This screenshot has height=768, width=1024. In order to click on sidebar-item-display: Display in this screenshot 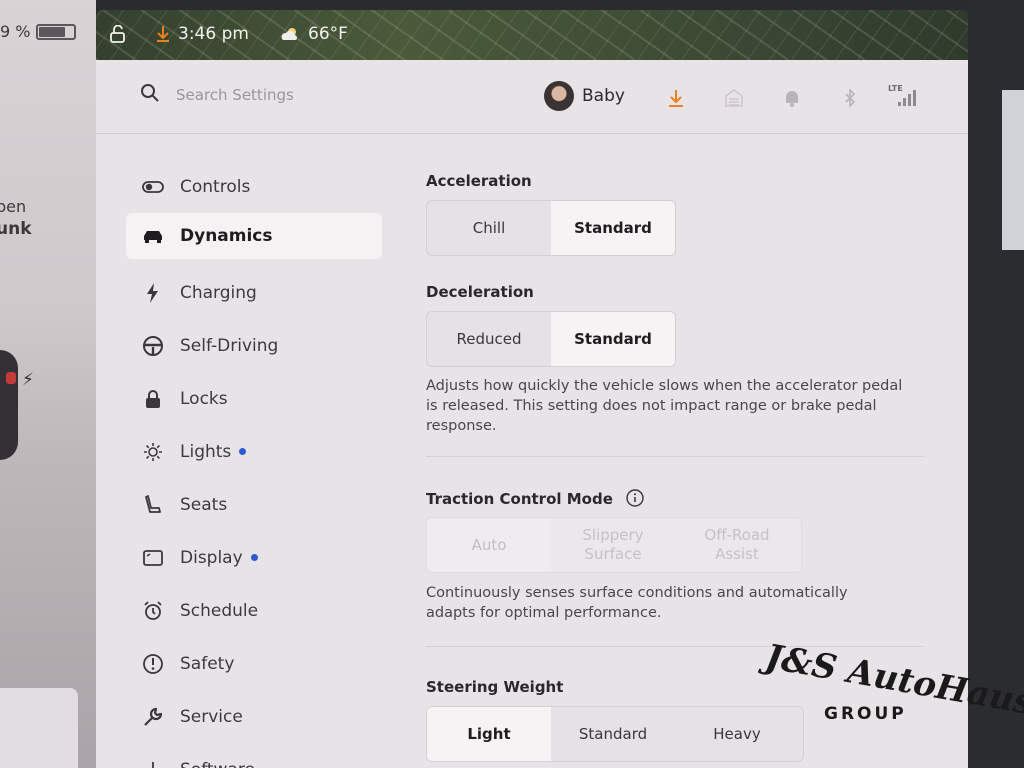, I will do `click(254, 557)`.